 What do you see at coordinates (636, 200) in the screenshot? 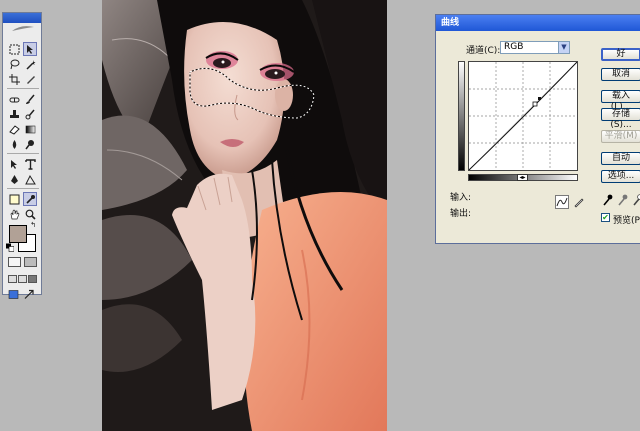
I see `white-point-eyedropper-icon` at bounding box center [636, 200].